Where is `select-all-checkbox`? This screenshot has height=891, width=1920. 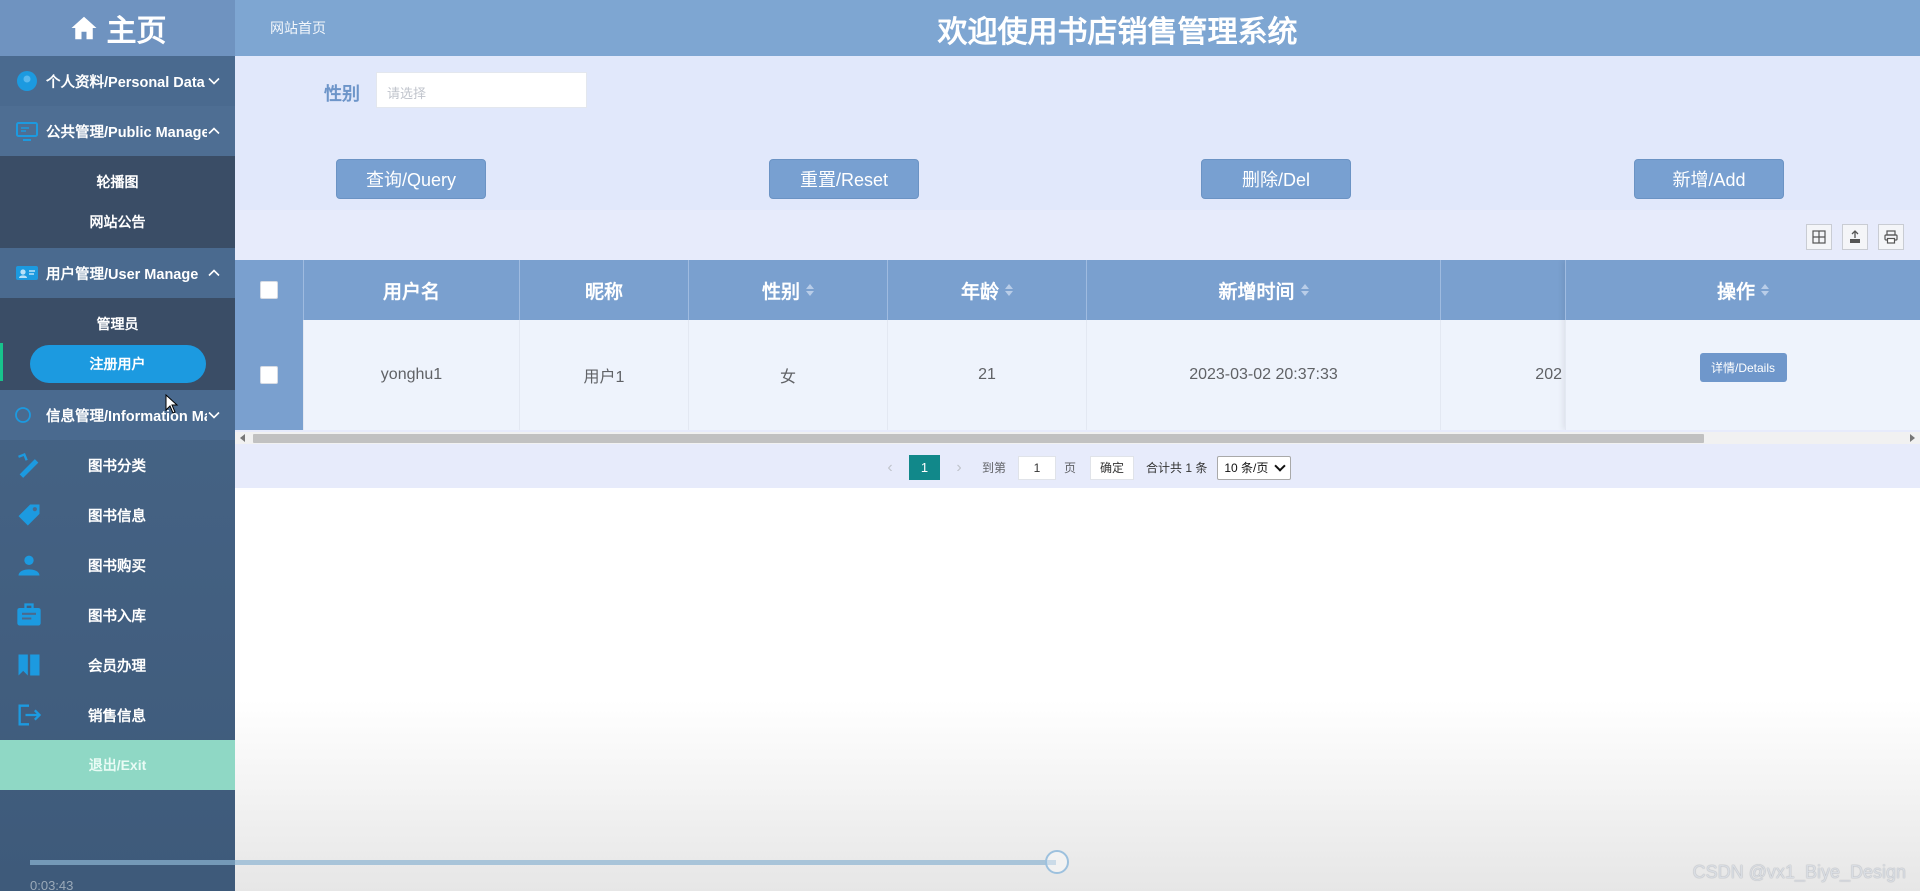
select-all-checkbox is located at coordinates (269, 290).